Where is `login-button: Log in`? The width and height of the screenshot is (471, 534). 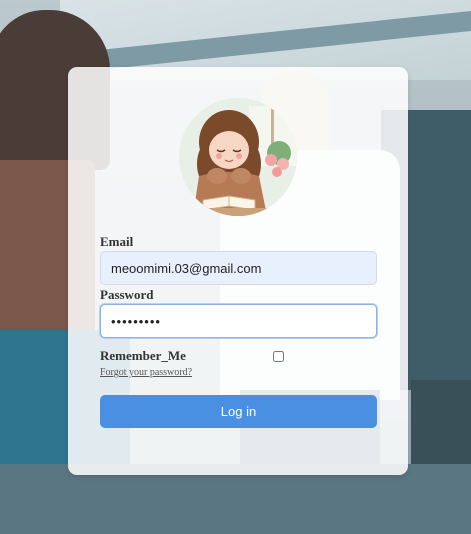 login-button: Log in is located at coordinates (238, 411).